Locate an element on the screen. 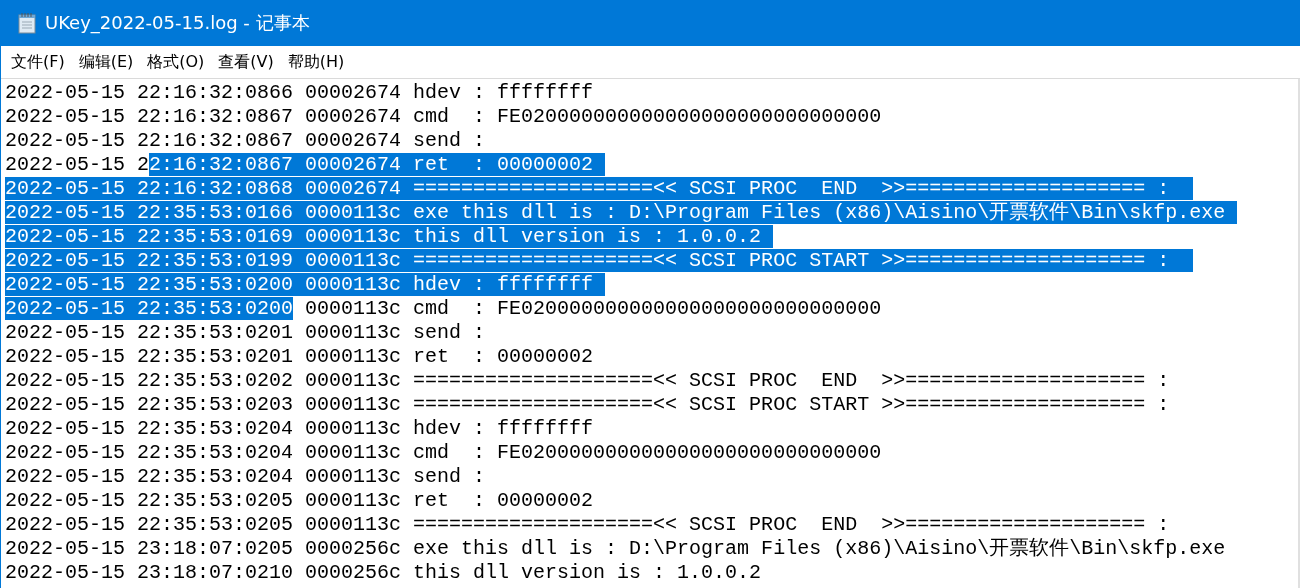  log-text: 2022-05-15 22:35:53:0202 0000113c ====================<< SCSI PROC END >>==================== : is located at coordinates (587, 380).